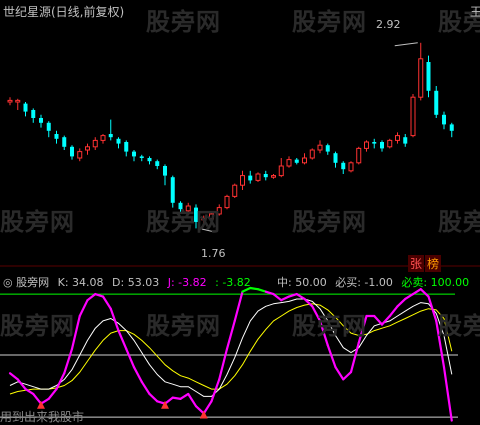 The width and height of the screenshot is (480, 425). What do you see at coordinates (8, 282) in the screenshot?
I see `indicator-collapse-icon: ◎` at bounding box center [8, 282].